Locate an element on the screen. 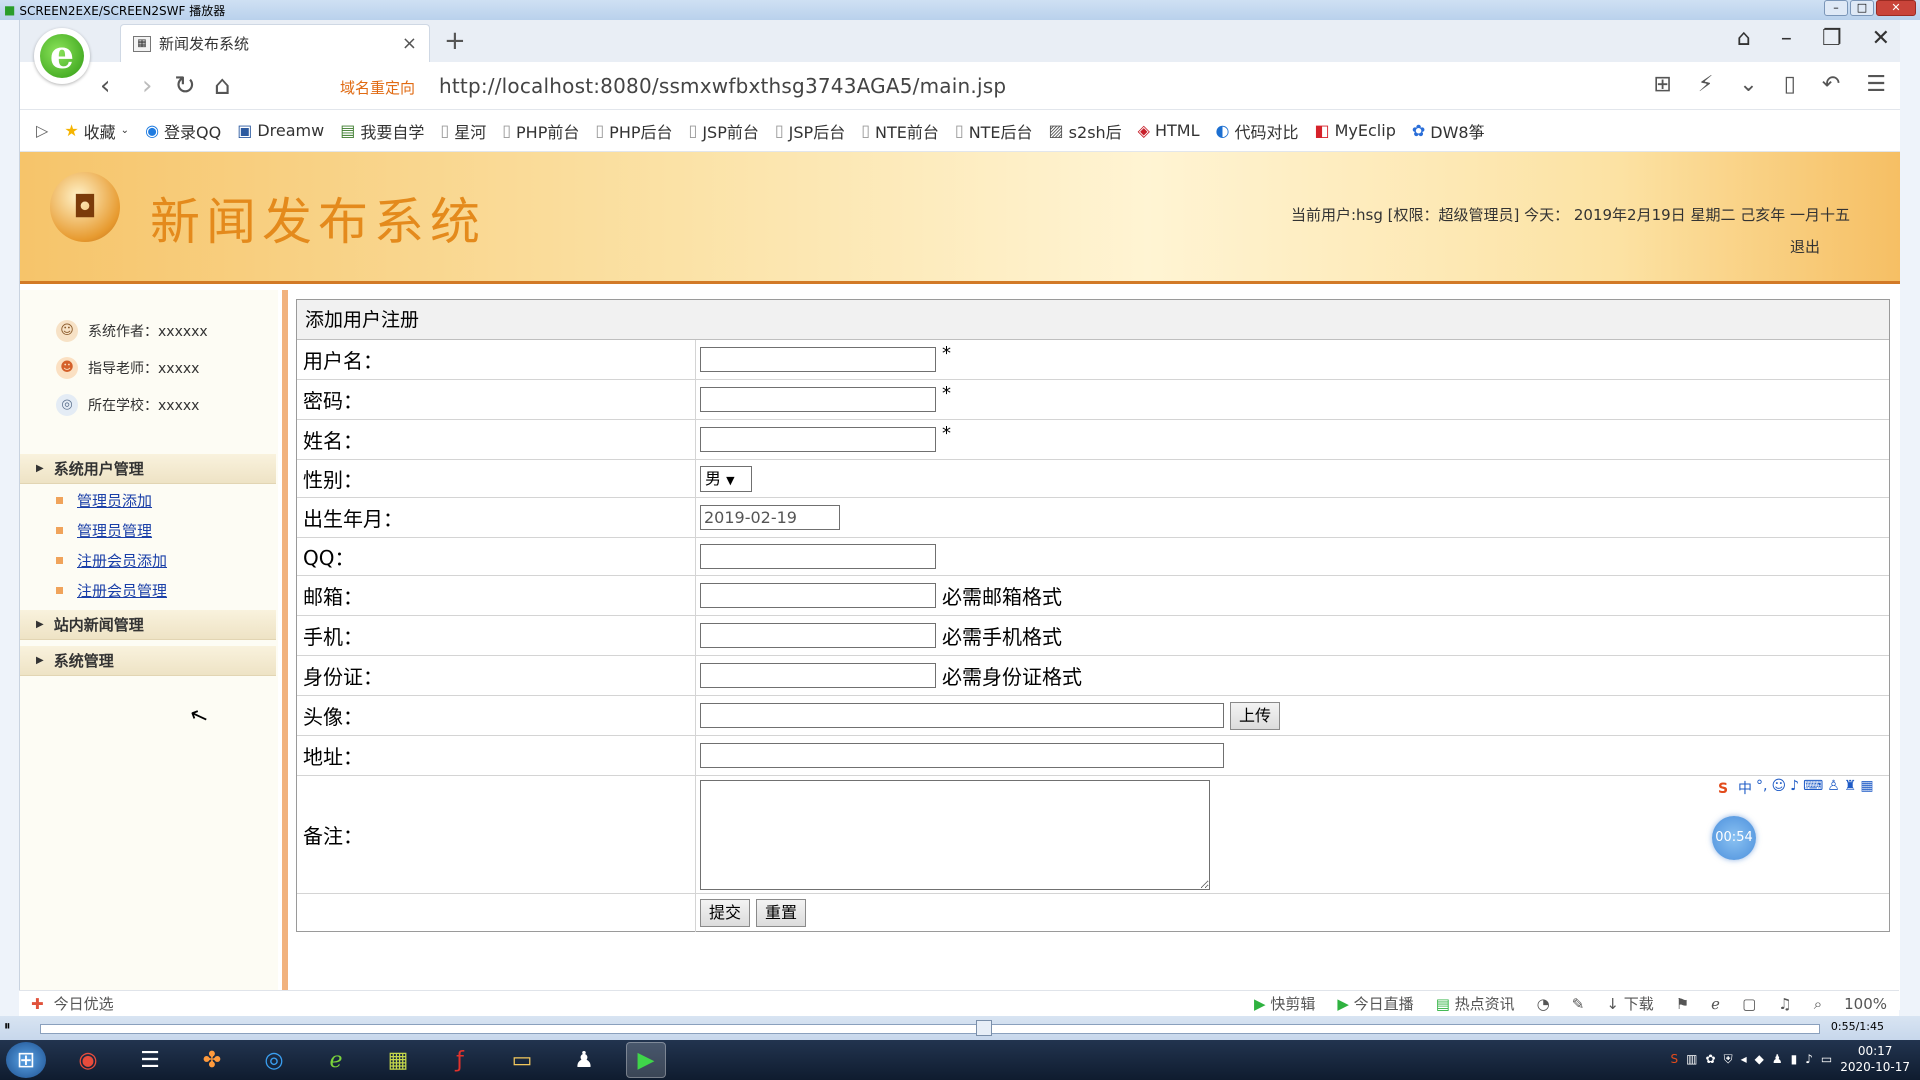  recorder-app-icon: ▶ is located at coordinates (646, 1060).